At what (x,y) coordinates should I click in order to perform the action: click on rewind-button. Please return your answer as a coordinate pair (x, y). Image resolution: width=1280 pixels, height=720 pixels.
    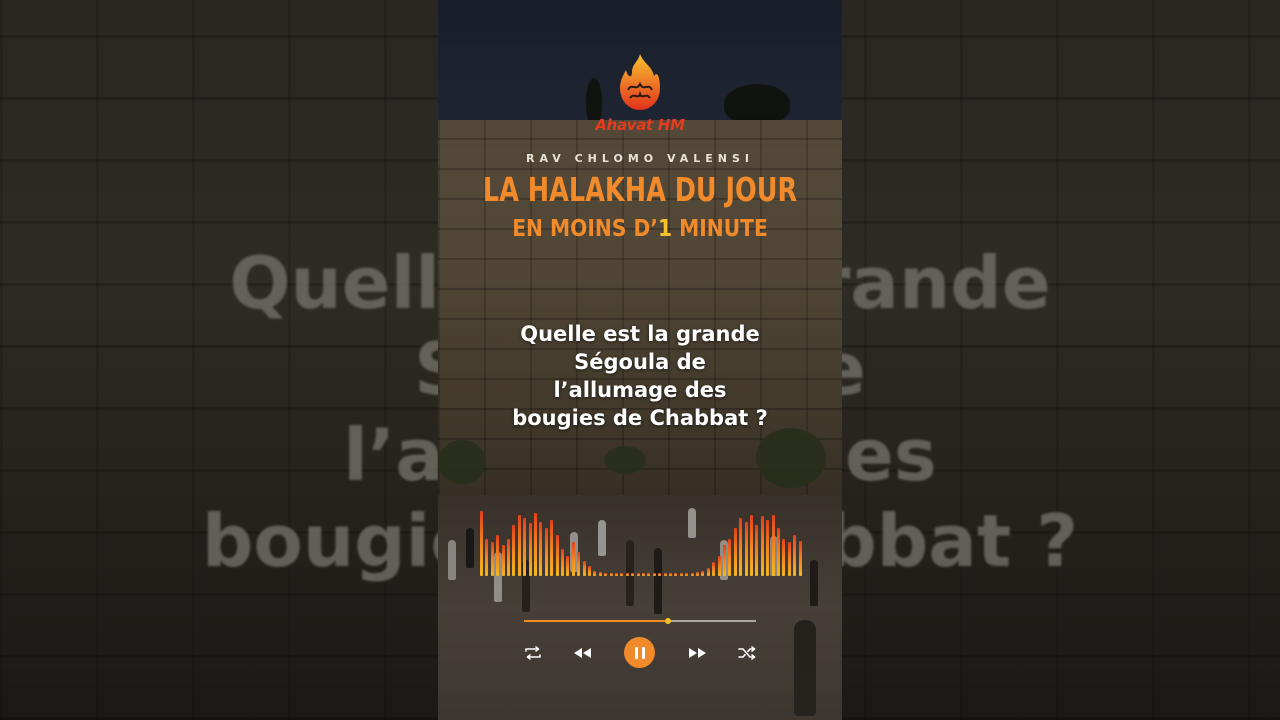
    Looking at the image, I should click on (582, 653).